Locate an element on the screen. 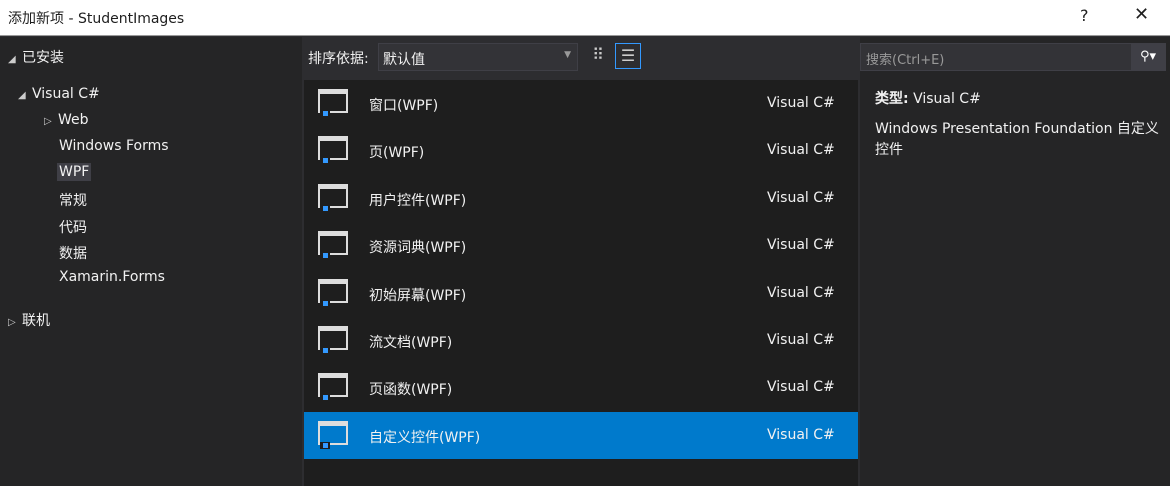  template-name: 用户控件(WPF) is located at coordinates (418, 200).